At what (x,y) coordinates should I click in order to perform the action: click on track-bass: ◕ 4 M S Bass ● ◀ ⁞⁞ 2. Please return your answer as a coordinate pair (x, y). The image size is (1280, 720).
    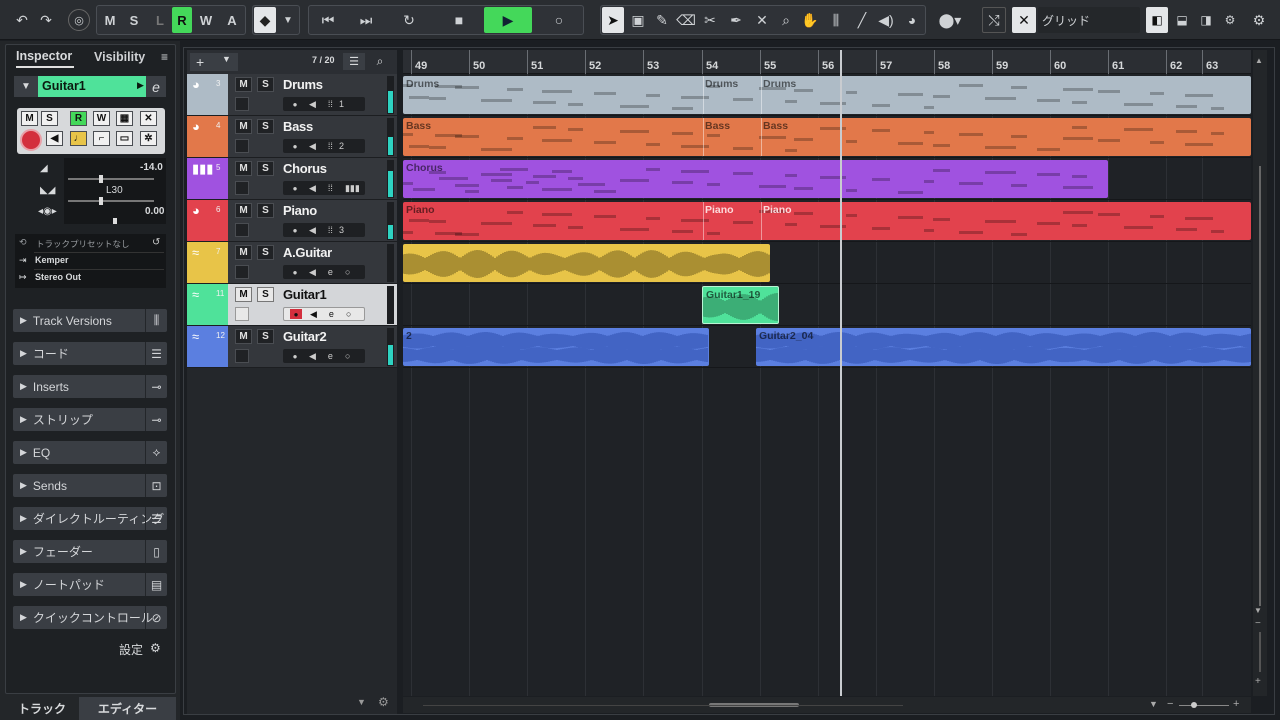
    Looking at the image, I should click on (292, 137).